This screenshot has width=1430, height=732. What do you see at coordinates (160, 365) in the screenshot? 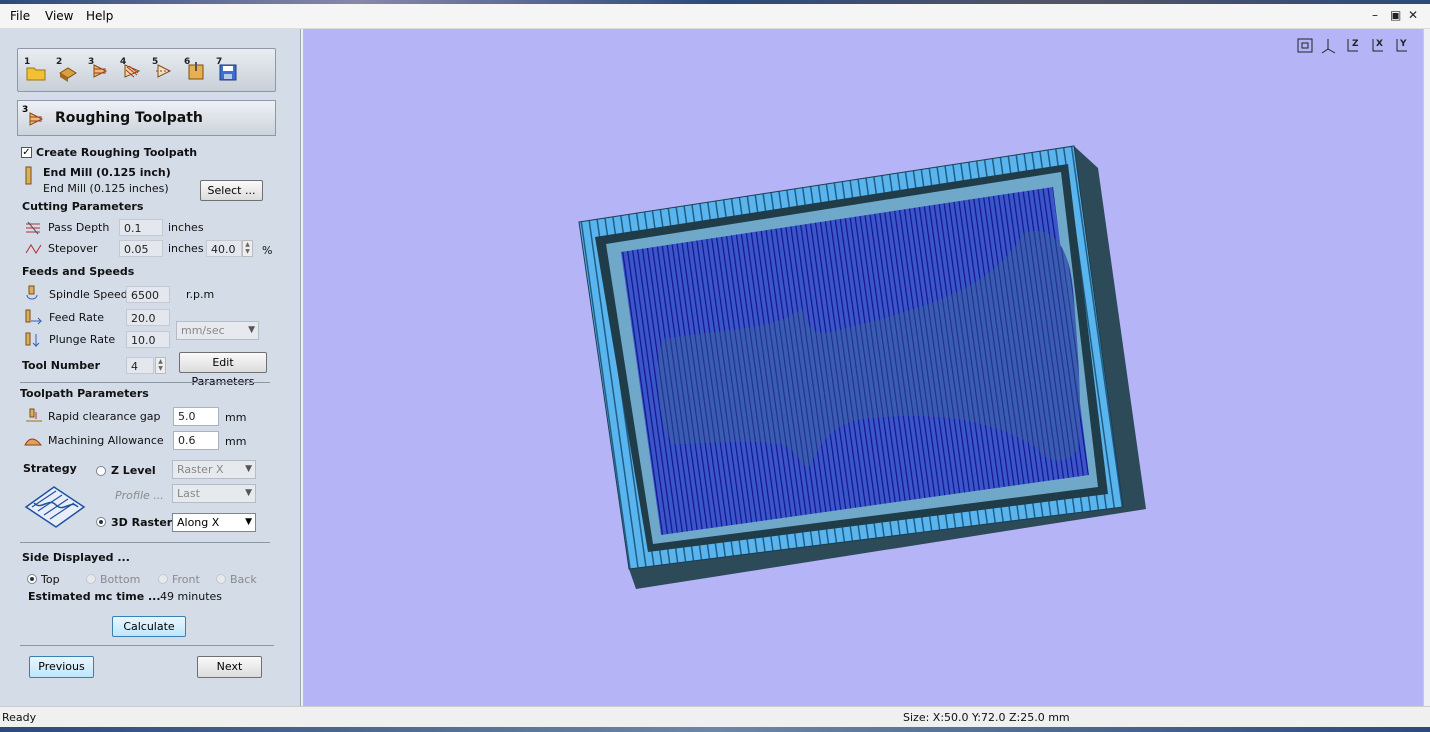
I see `tool-number-spinner: ▲ ▼` at bounding box center [160, 365].